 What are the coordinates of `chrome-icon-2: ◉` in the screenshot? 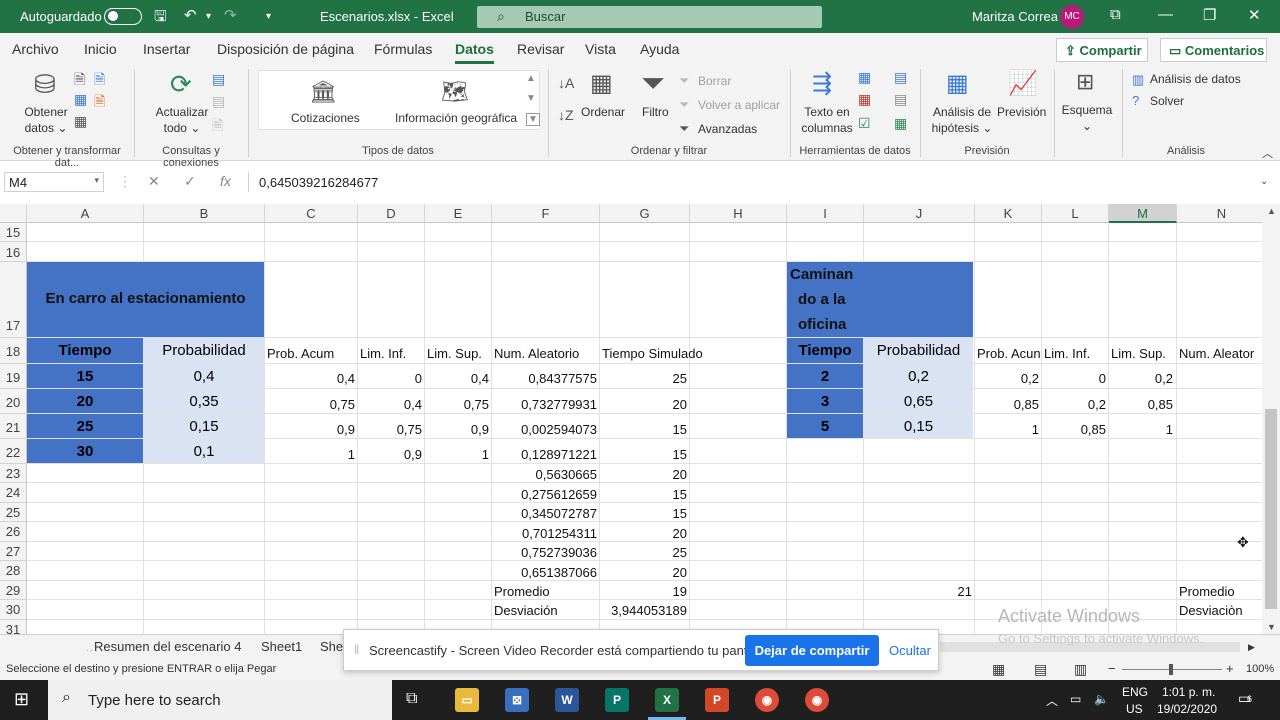 It's located at (817, 700).